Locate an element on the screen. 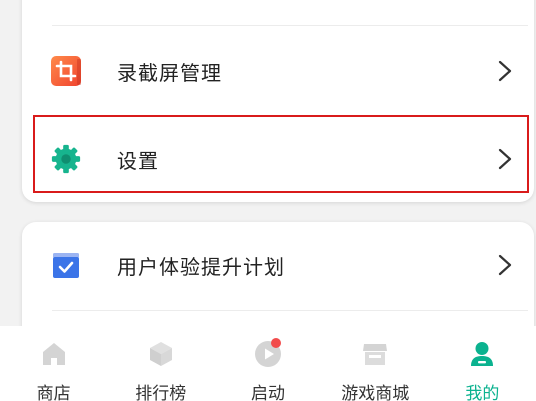 Image resolution: width=536 pixels, height=401 pixels. tab-store: 商店 is located at coordinates (53, 363).